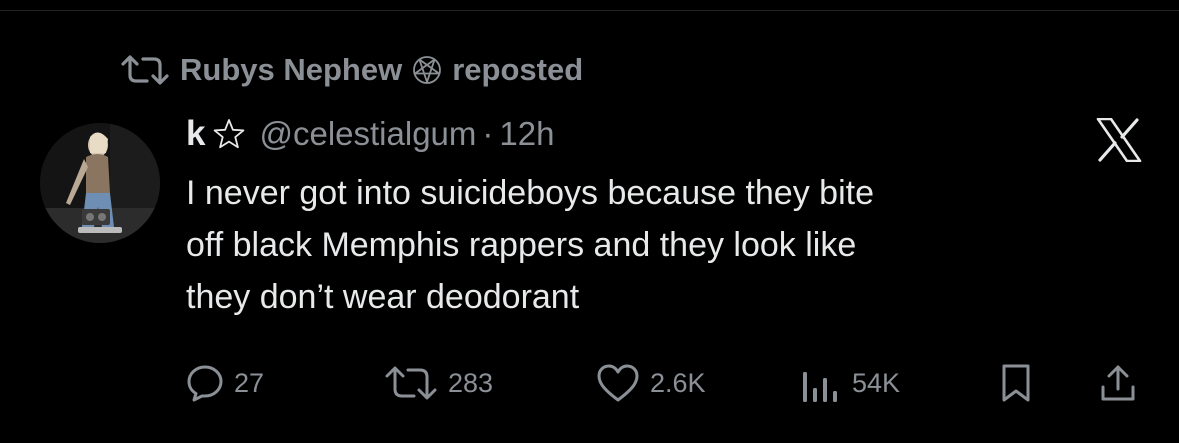 This screenshot has width=1179, height=443. I want to click on reply-bubble-icon, so click(205, 383).